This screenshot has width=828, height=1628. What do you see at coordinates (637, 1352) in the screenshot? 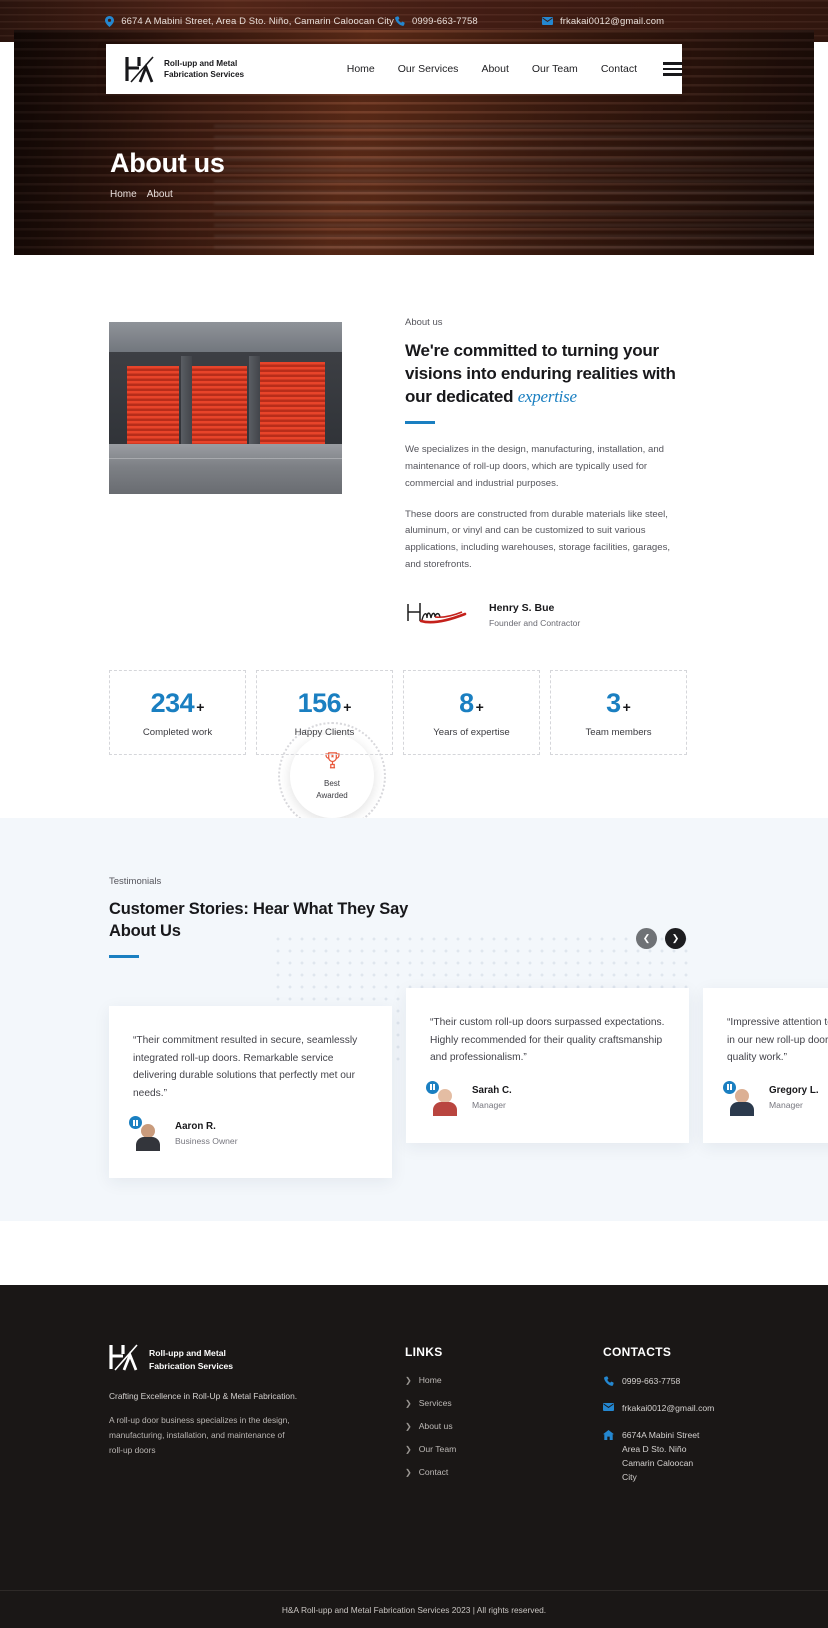
I see `footer-contacts-heading: CONTACTS` at bounding box center [637, 1352].